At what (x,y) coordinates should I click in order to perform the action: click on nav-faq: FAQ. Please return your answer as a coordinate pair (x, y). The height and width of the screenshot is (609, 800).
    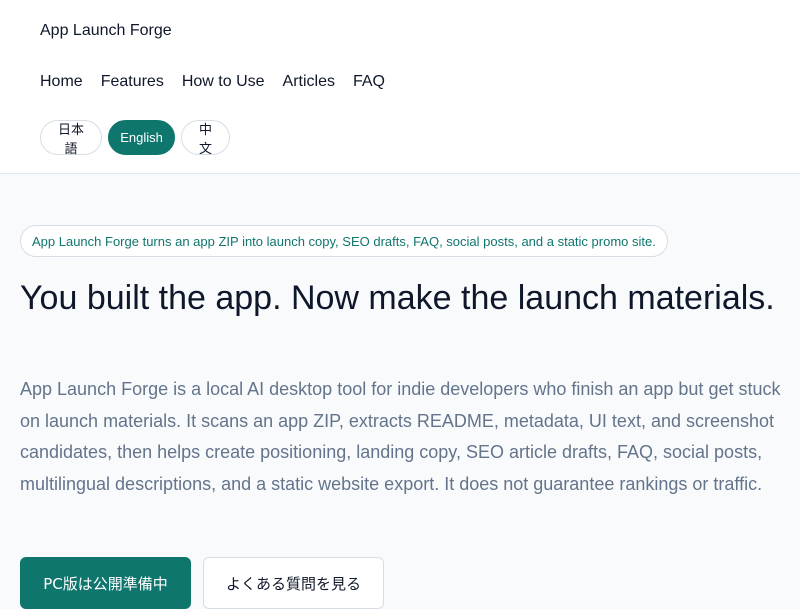
    Looking at the image, I should click on (369, 82).